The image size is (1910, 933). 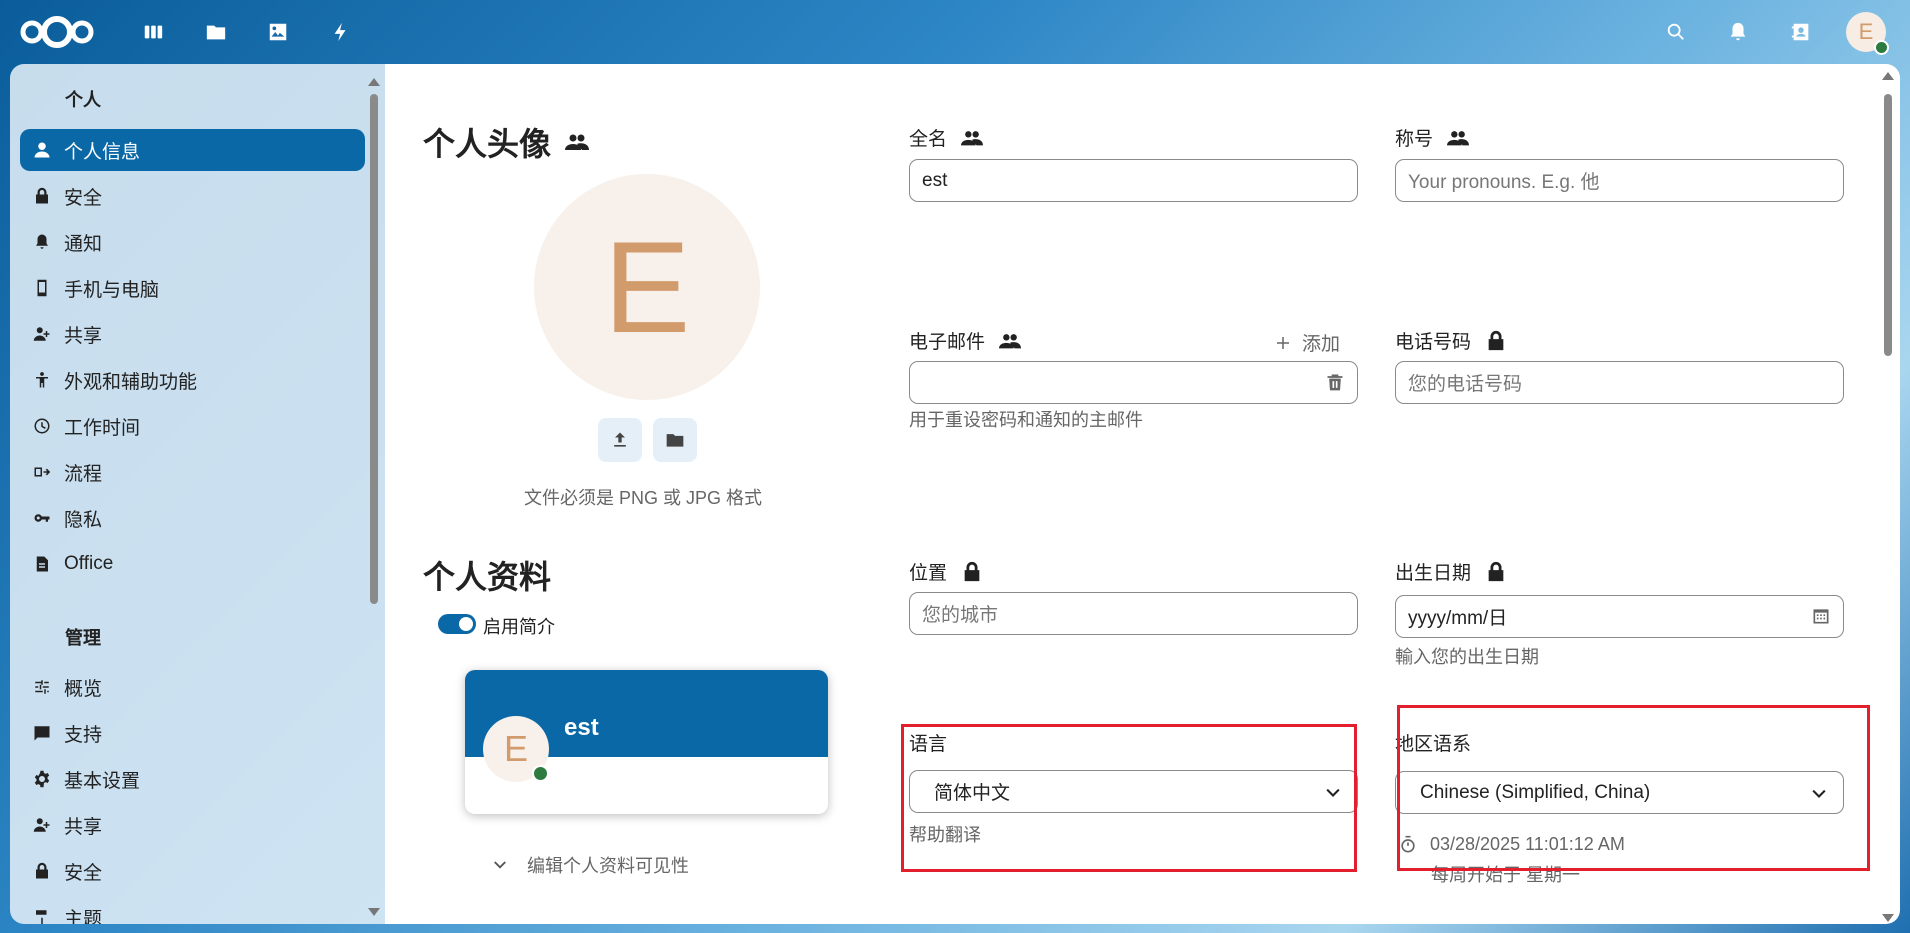 What do you see at coordinates (42, 564) in the screenshot?
I see `document-icon` at bounding box center [42, 564].